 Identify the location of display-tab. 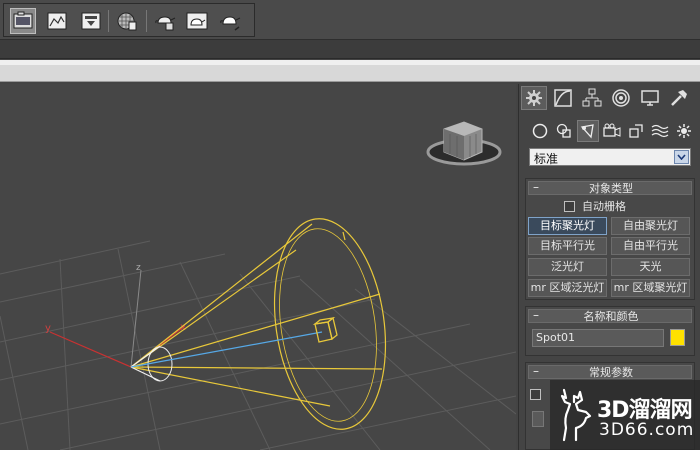
(650, 98).